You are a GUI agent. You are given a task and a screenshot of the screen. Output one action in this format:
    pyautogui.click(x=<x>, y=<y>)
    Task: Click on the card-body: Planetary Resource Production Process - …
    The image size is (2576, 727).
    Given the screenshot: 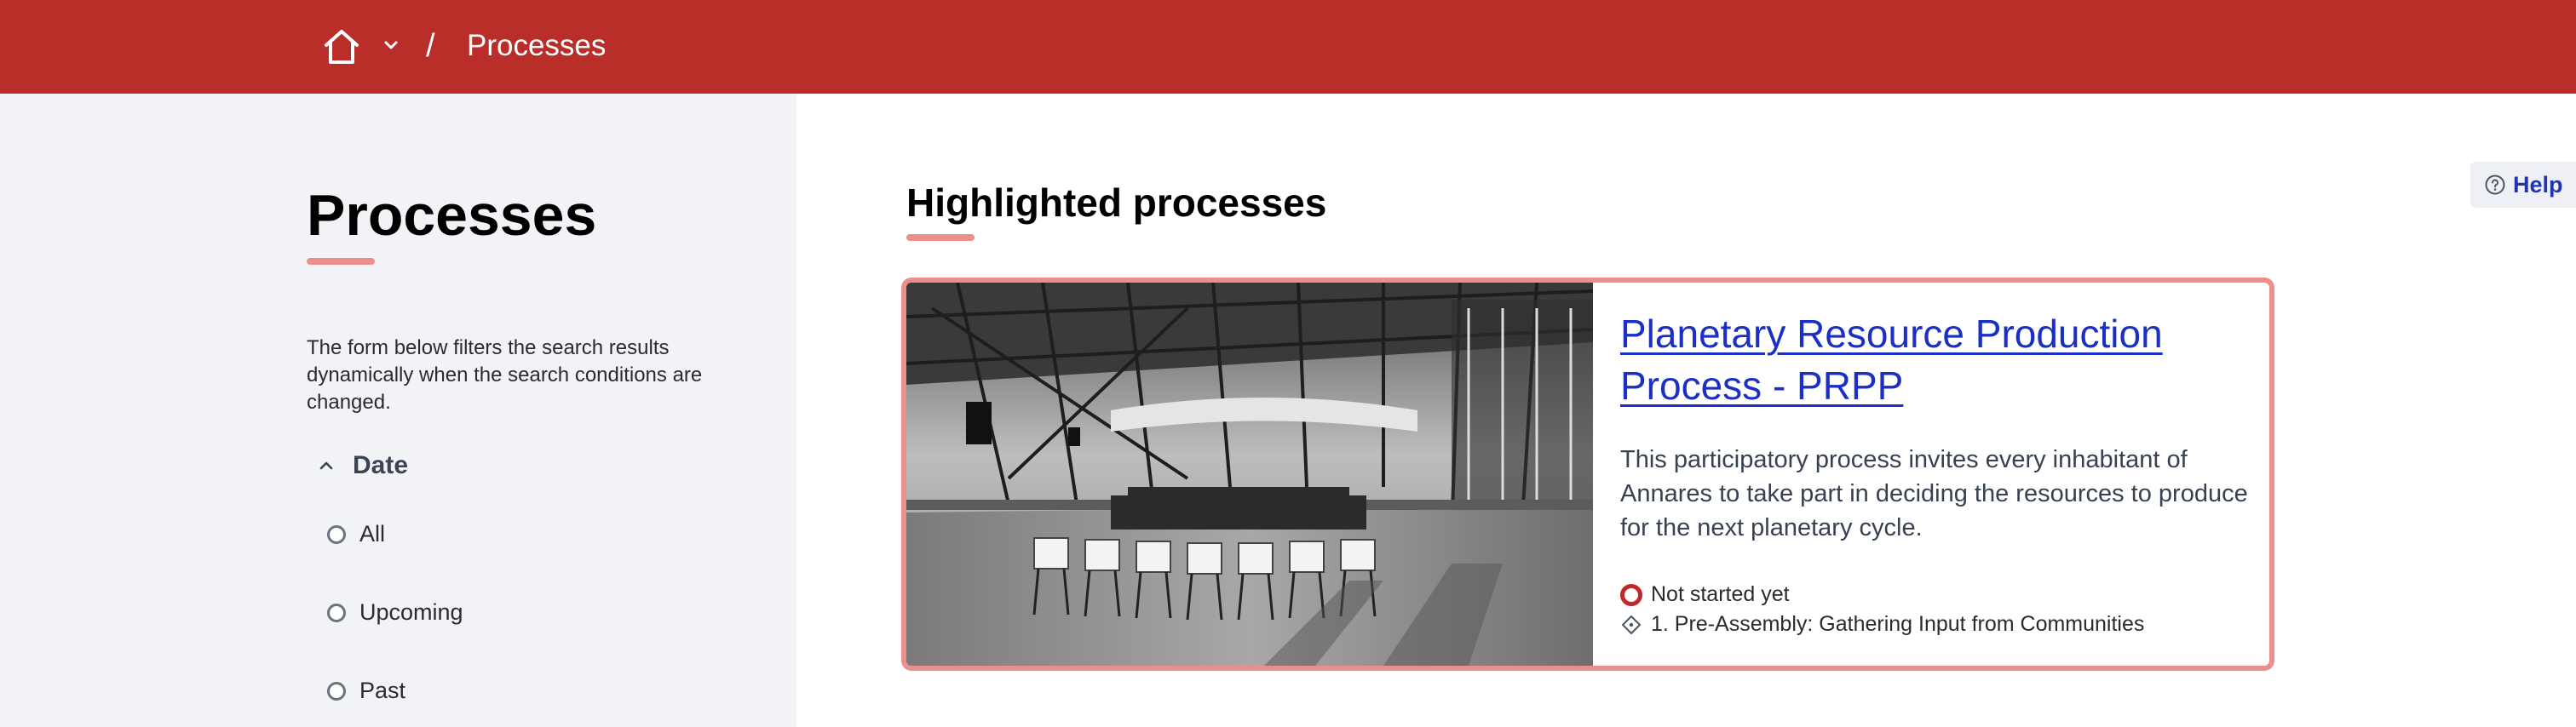 What is the action you would take?
    pyautogui.click(x=1935, y=472)
    